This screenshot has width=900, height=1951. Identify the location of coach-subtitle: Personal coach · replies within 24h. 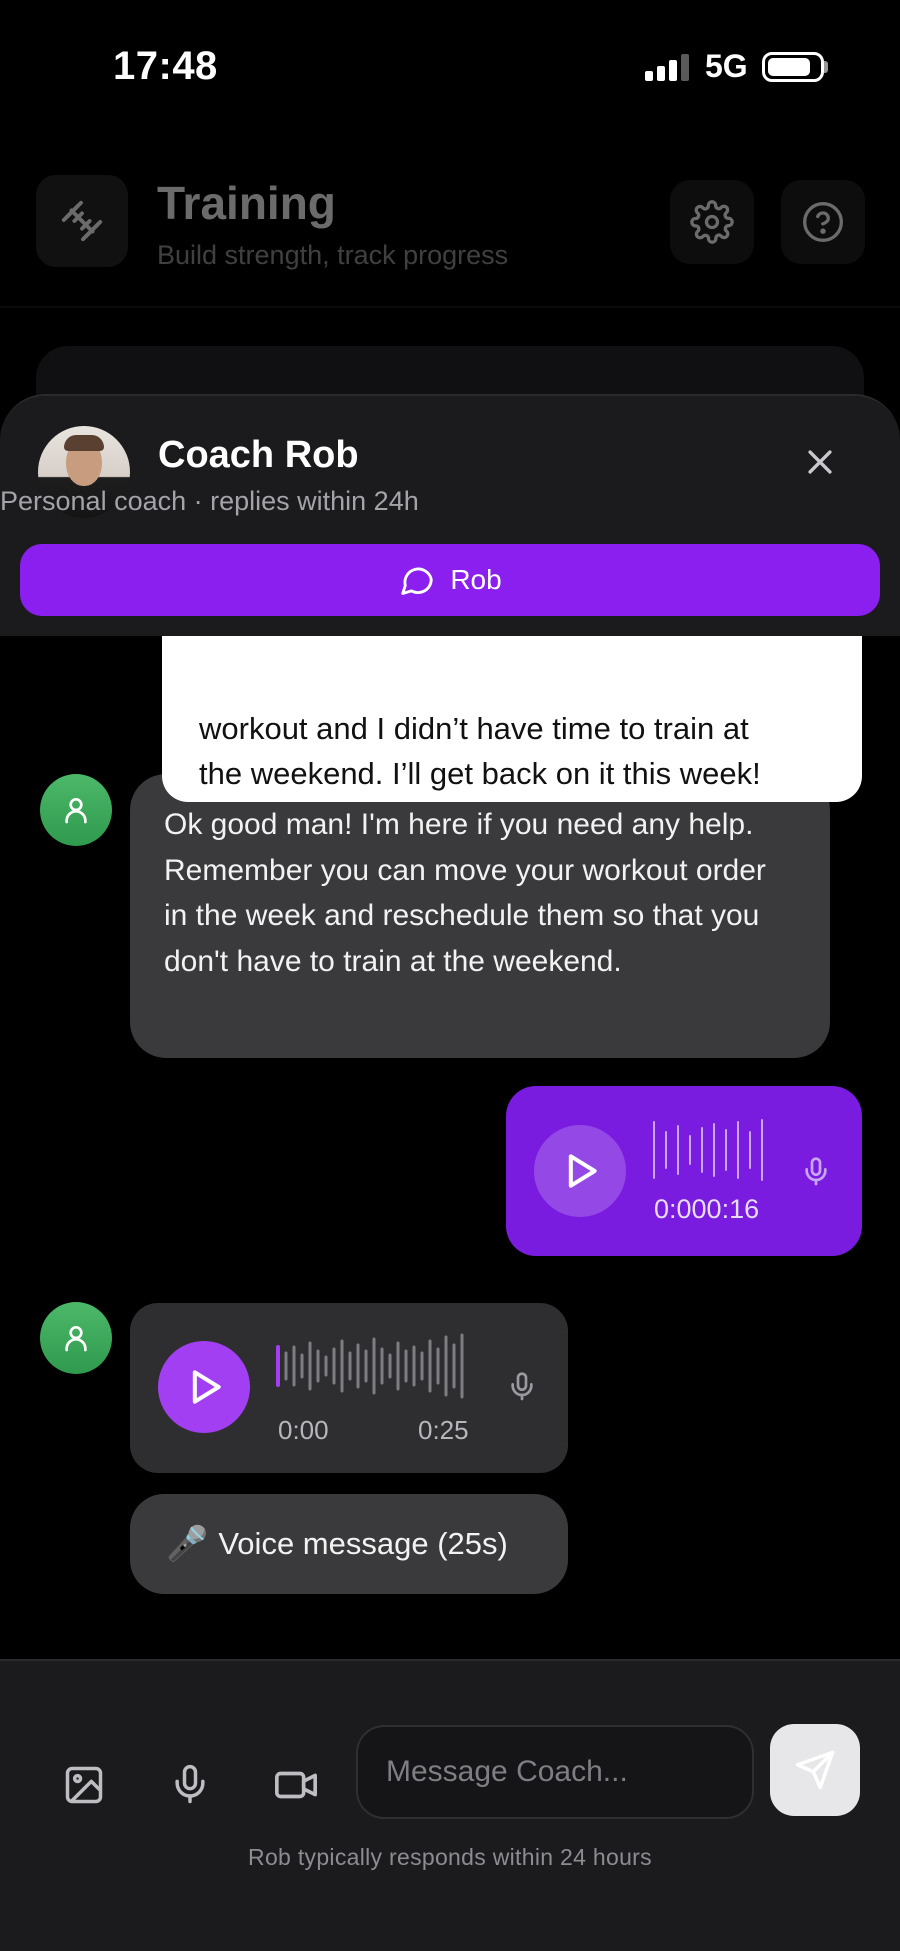
(209, 501).